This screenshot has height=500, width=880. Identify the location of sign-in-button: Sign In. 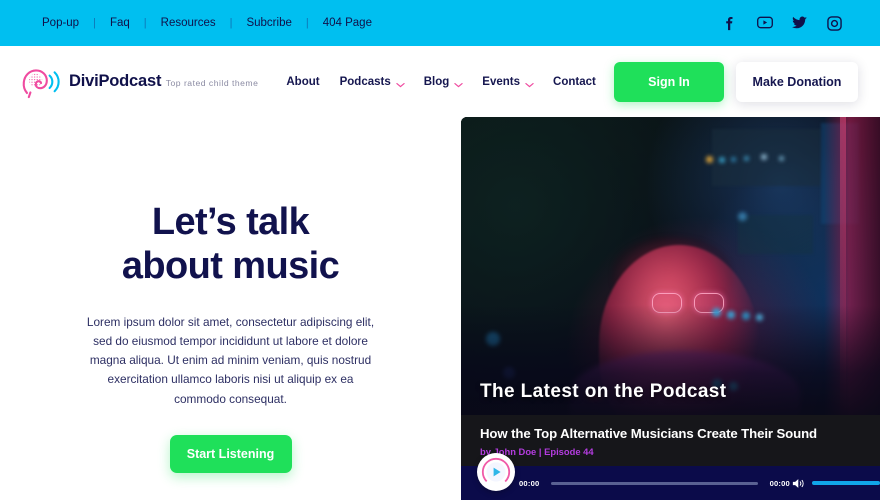
(669, 81).